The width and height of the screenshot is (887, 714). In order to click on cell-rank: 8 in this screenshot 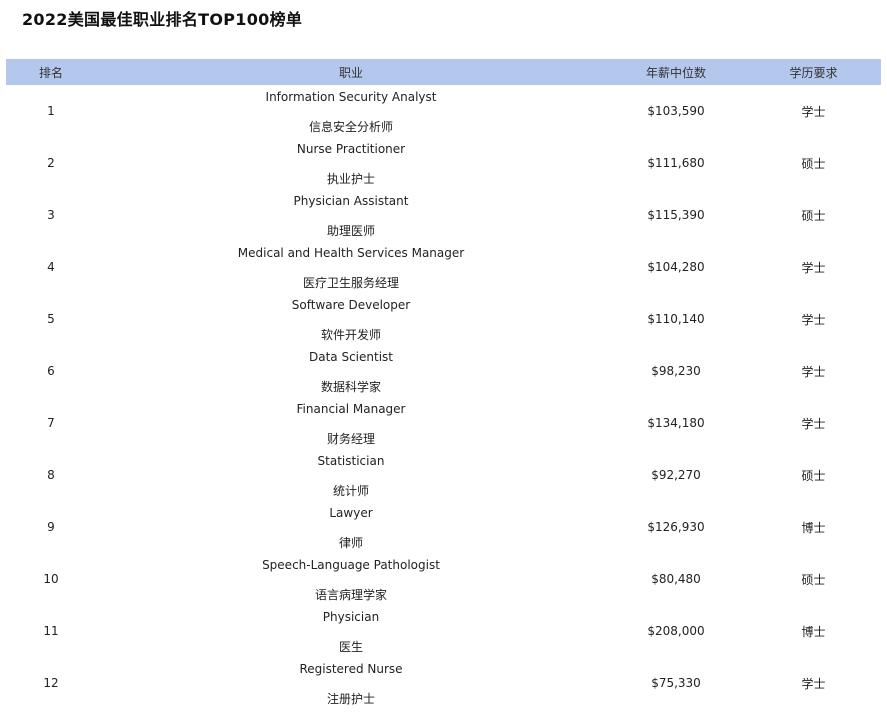, I will do `click(51, 475)`.